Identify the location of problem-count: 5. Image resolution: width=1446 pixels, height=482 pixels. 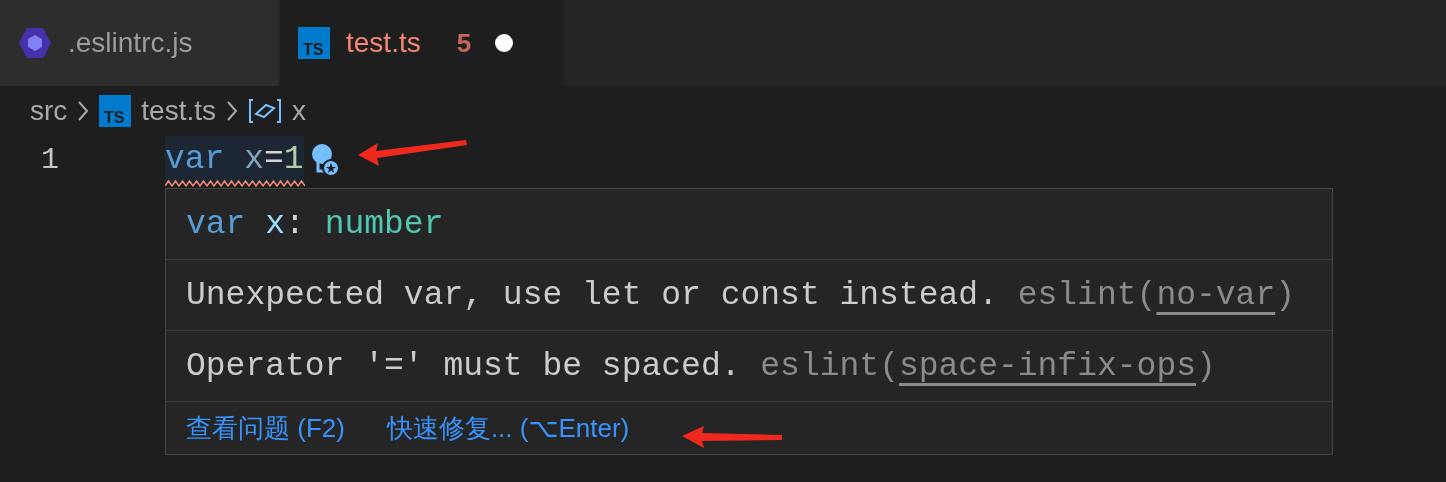
(464, 43).